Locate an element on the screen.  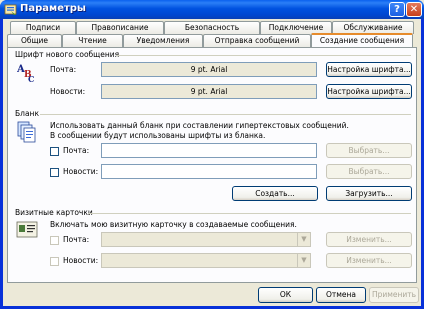
svg-text: C is located at coordinates (31, 78).